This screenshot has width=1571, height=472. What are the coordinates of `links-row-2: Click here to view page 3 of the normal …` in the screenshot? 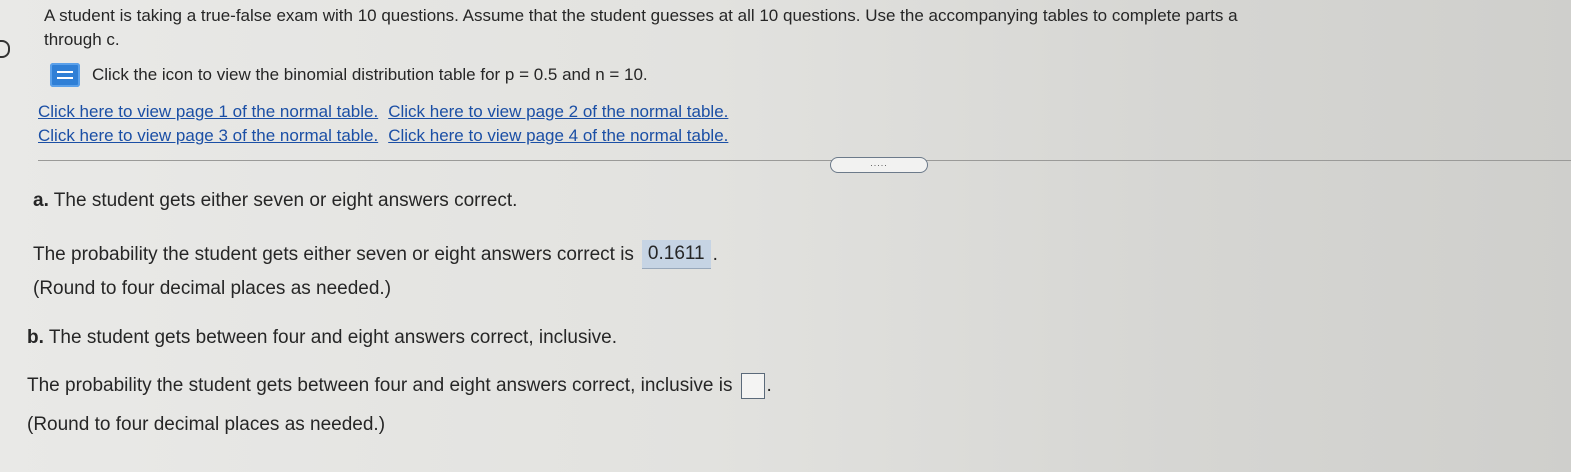 It's located at (388, 136).